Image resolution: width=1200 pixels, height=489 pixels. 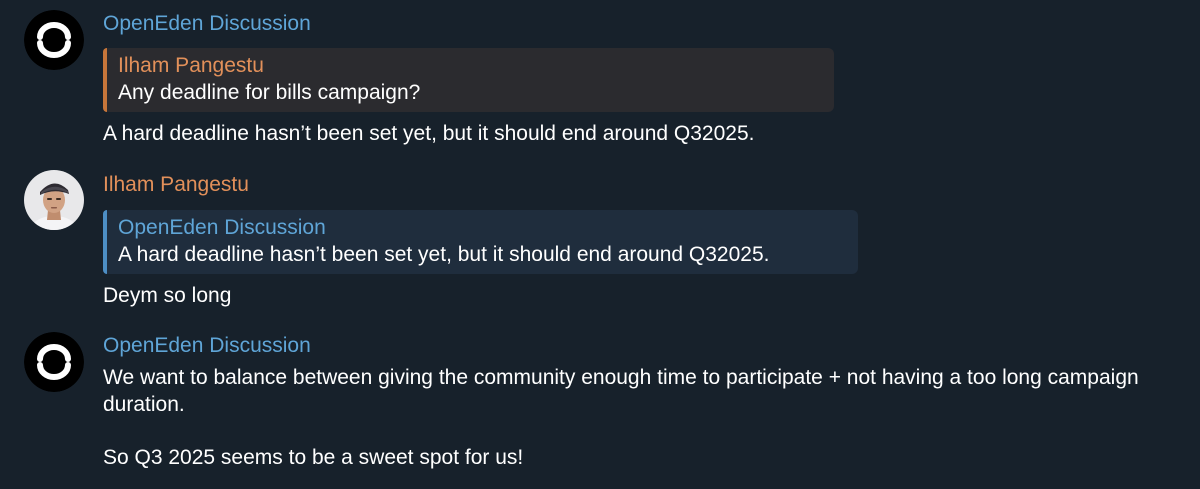 I want to click on reply-quote-sender: Ilham Pangestu, so click(x=191, y=65).